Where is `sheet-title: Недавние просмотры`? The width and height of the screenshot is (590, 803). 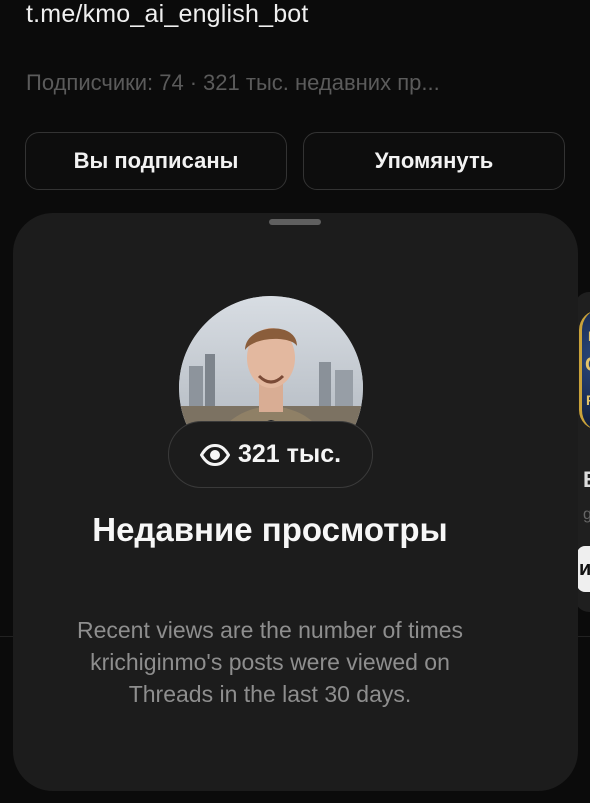 sheet-title: Недавние просмотры is located at coordinates (270, 529).